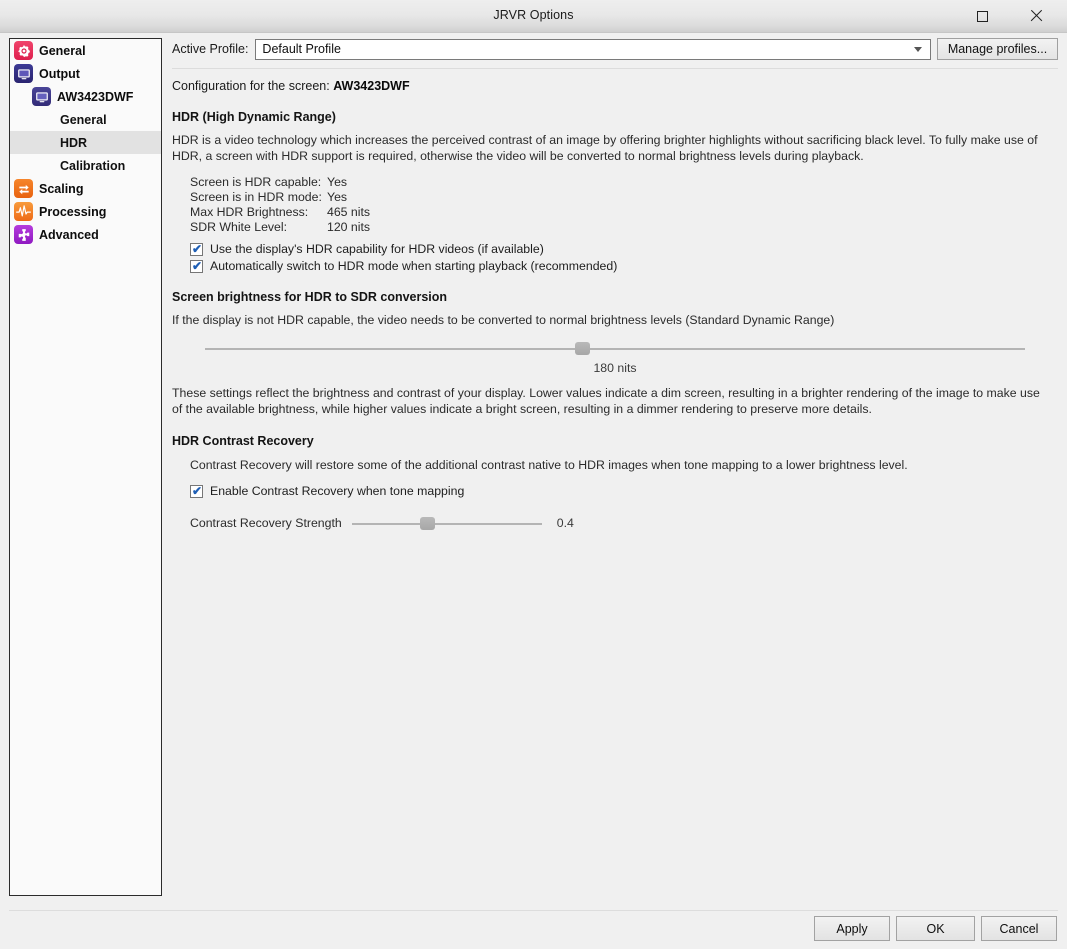  I want to click on brightness-slider, so click(615, 349).